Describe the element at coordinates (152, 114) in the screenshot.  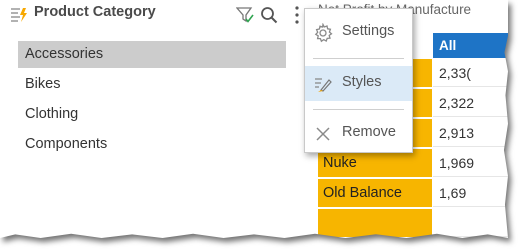
I see `list-item-clothing: Clothing` at that location.